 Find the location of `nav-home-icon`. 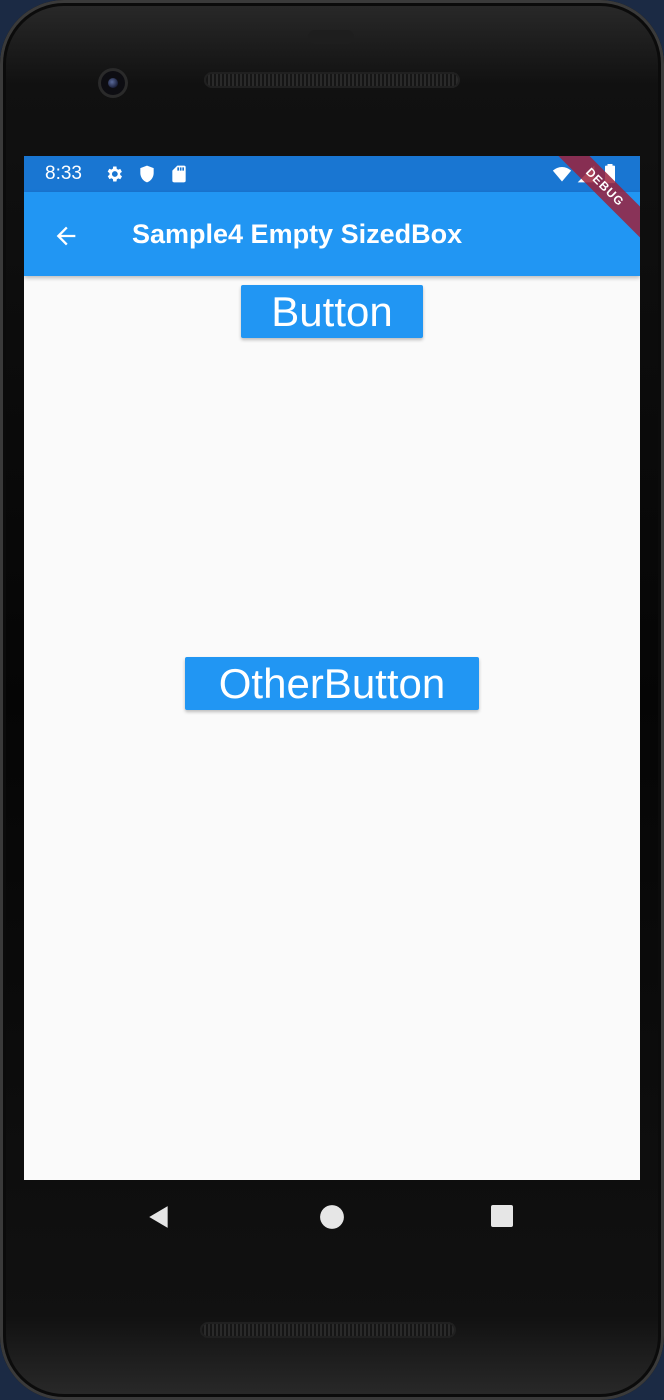

nav-home-icon is located at coordinates (332, 1217).